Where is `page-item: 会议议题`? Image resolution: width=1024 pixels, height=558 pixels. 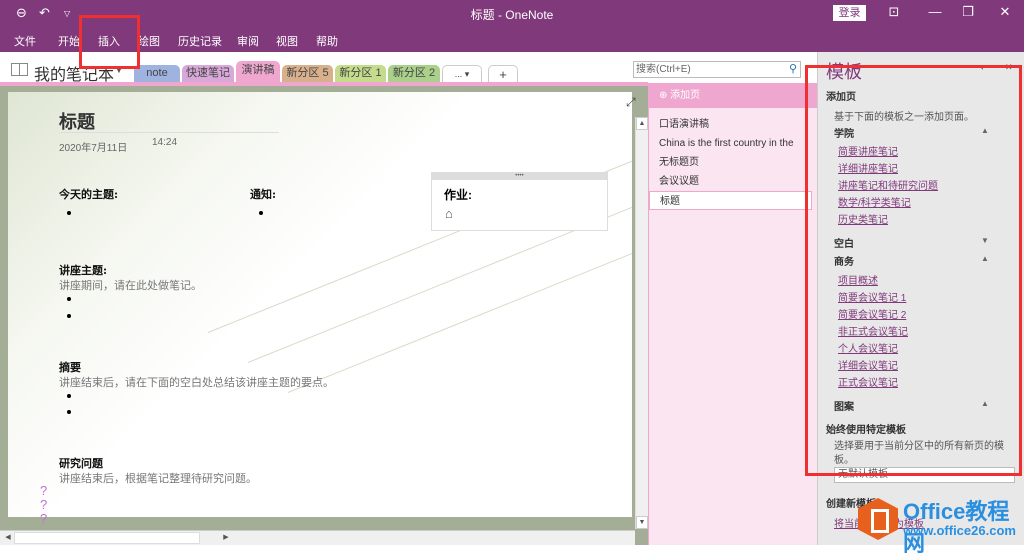 page-item: 会议议题 is located at coordinates (730, 181).